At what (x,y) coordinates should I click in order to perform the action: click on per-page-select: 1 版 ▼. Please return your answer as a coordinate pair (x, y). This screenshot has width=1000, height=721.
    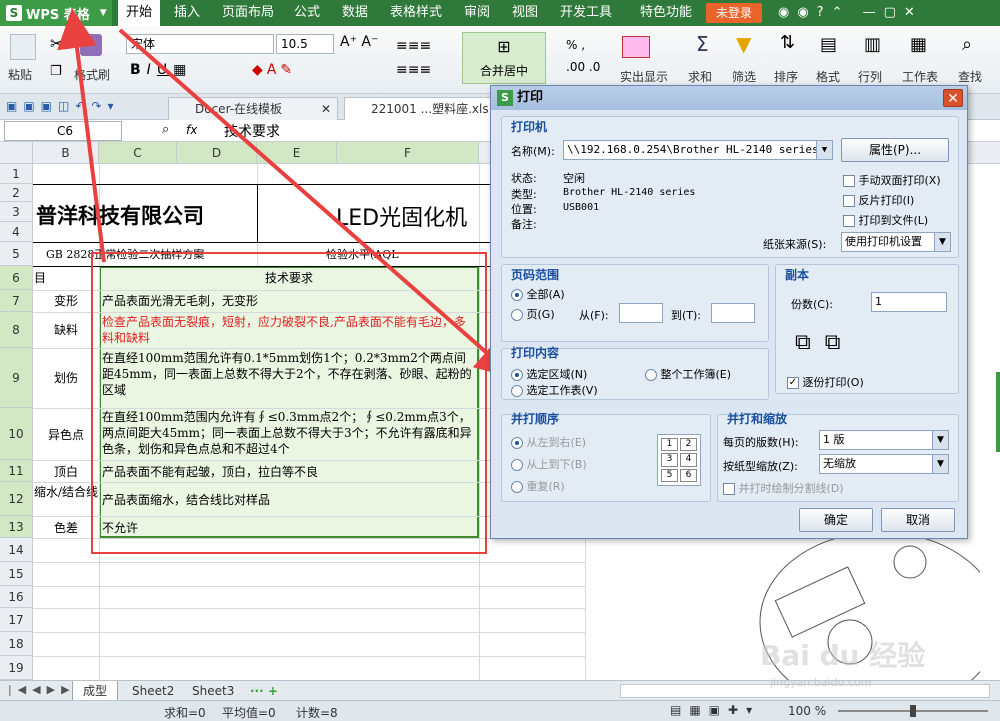
    Looking at the image, I should click on (884, 440).